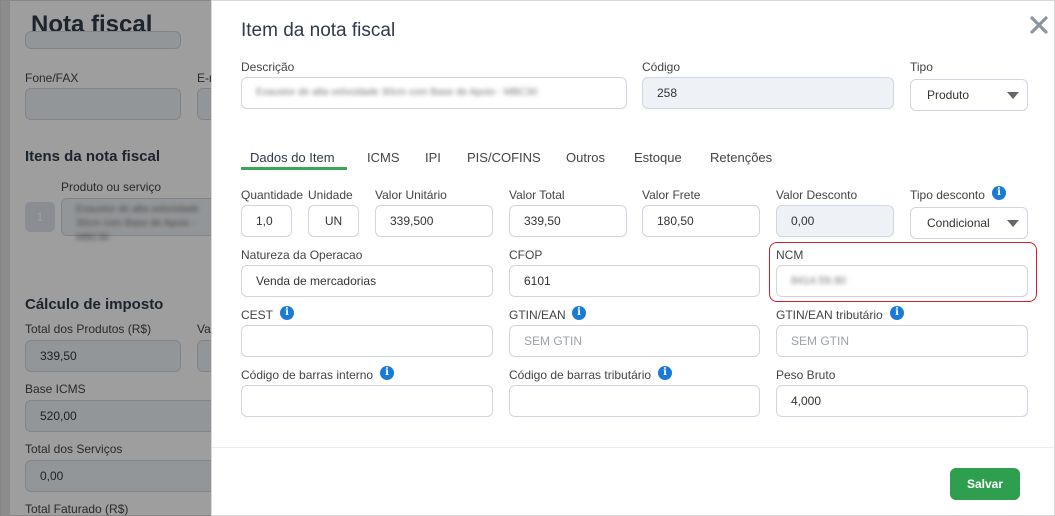 This screenshot has height=516, width=1055. I want to click on gtin-label: GTIN/EAN, so click(537, 315).